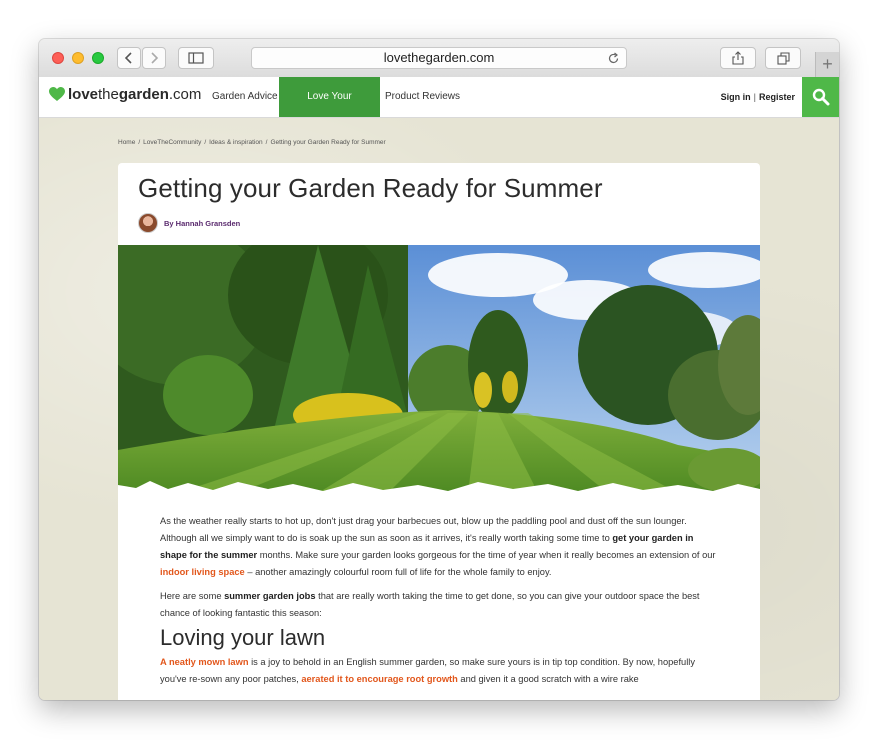  I want to click on breadcrumb-lovethecommunity: LoveTheCommunity, so click(172, 142).